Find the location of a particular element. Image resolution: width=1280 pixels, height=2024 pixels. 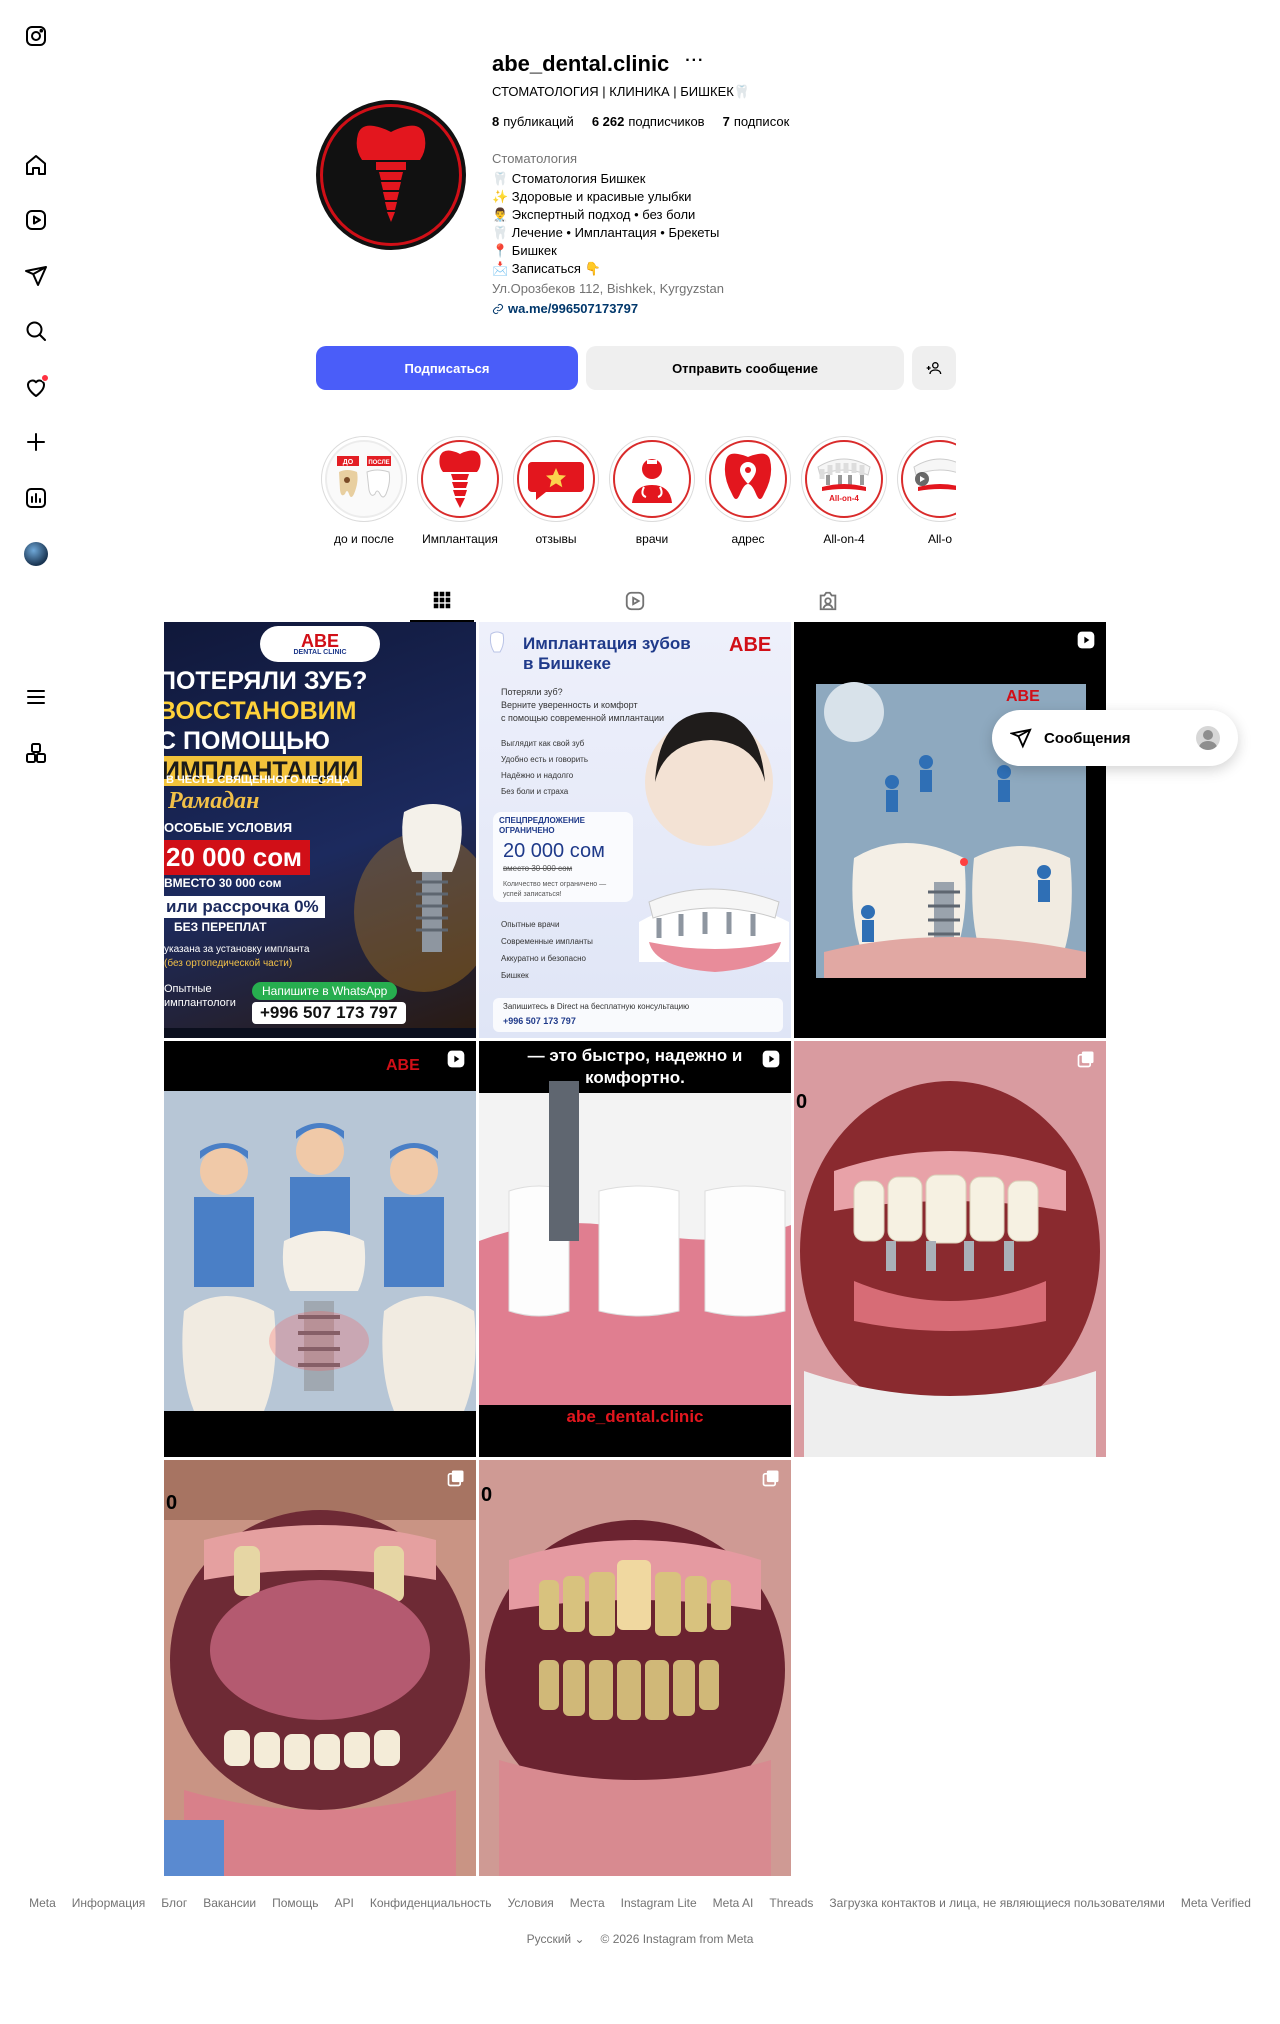

messages-label: Сообщения is located at coordinates (1087, 738).